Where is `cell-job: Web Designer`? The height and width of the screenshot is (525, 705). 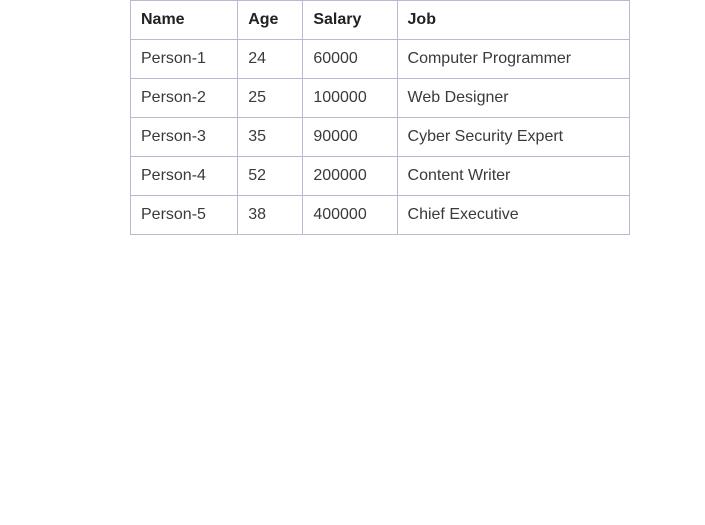 cell-job: Web Designer is located at coordinates (513, 98).